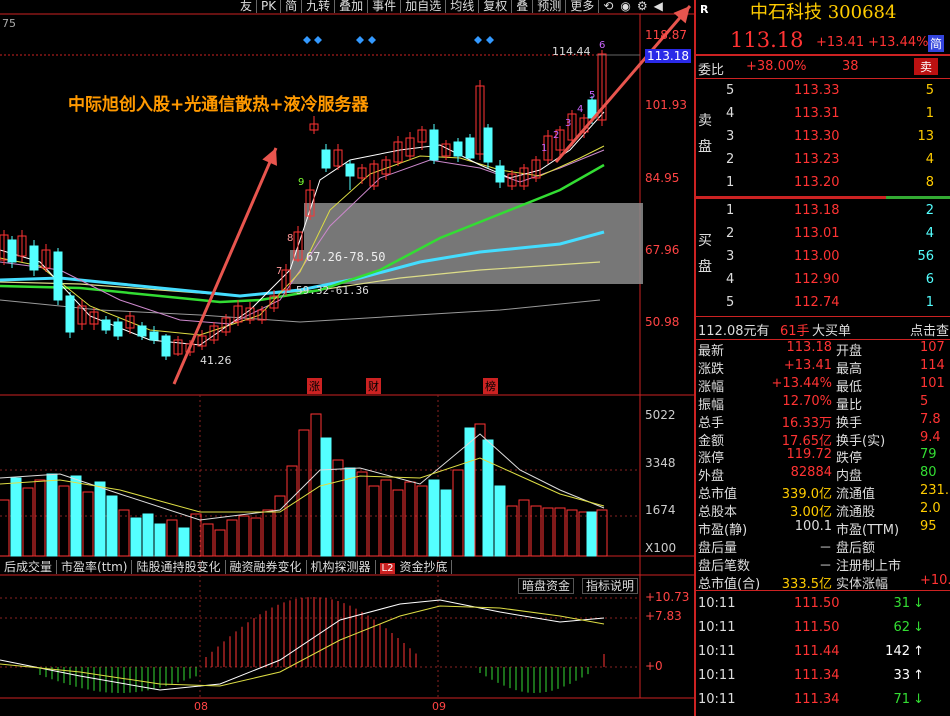 This screenshot has width=950, height=716. Describe the element at coordinates (668, 56) in the screenshot. I see `price-axis-current: 113.18` at that location.